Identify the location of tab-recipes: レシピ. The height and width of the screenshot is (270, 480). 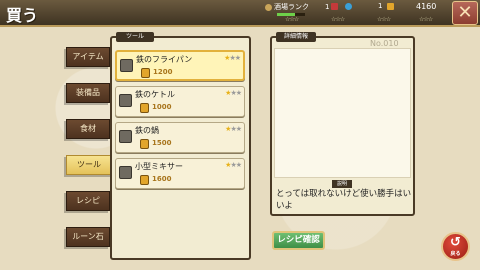
(88, 201).